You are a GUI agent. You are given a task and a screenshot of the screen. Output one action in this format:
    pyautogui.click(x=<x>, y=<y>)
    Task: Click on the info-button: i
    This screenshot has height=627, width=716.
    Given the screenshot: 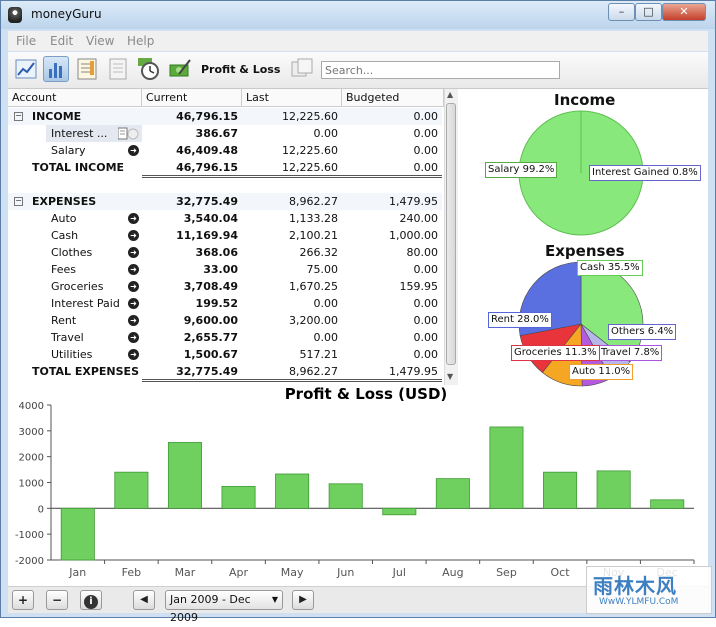 What is the action you would take?
    pyautogui.click(x=91, y=600)
    